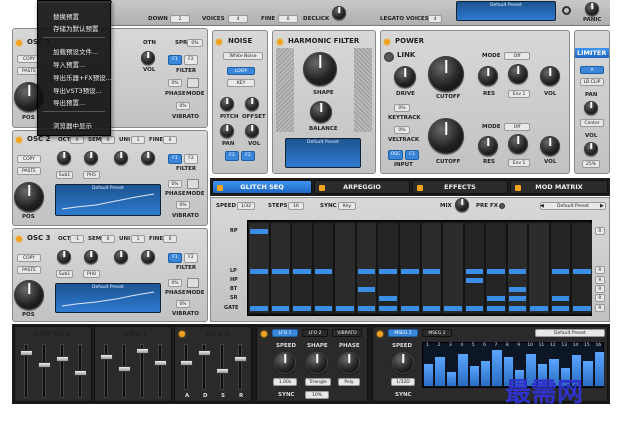  Describe the element at coordinates (321, 112) in the screenshot. I see `harmonic-balance-knob` at that location.